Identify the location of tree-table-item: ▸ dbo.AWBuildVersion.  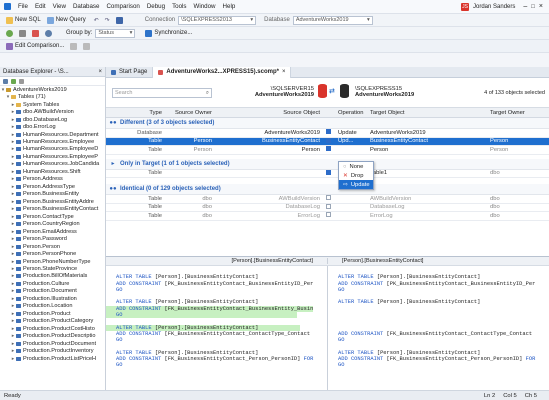
(52, 111).